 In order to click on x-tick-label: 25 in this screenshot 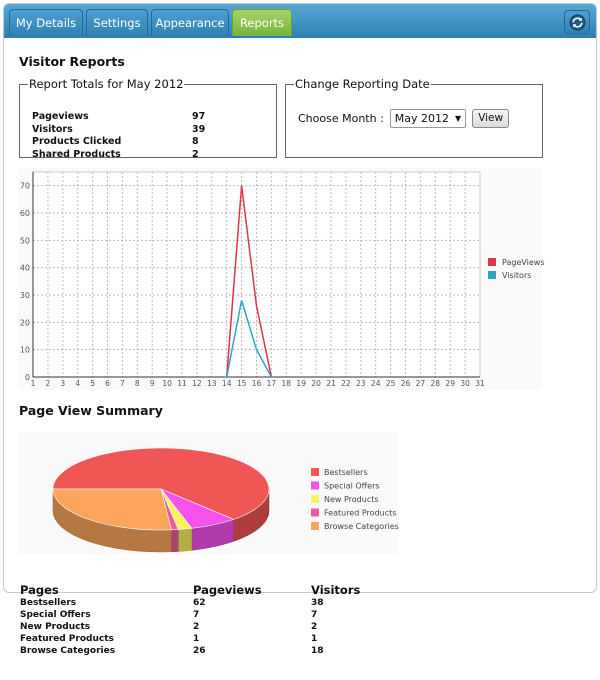, I will do `click(391, 383)`.